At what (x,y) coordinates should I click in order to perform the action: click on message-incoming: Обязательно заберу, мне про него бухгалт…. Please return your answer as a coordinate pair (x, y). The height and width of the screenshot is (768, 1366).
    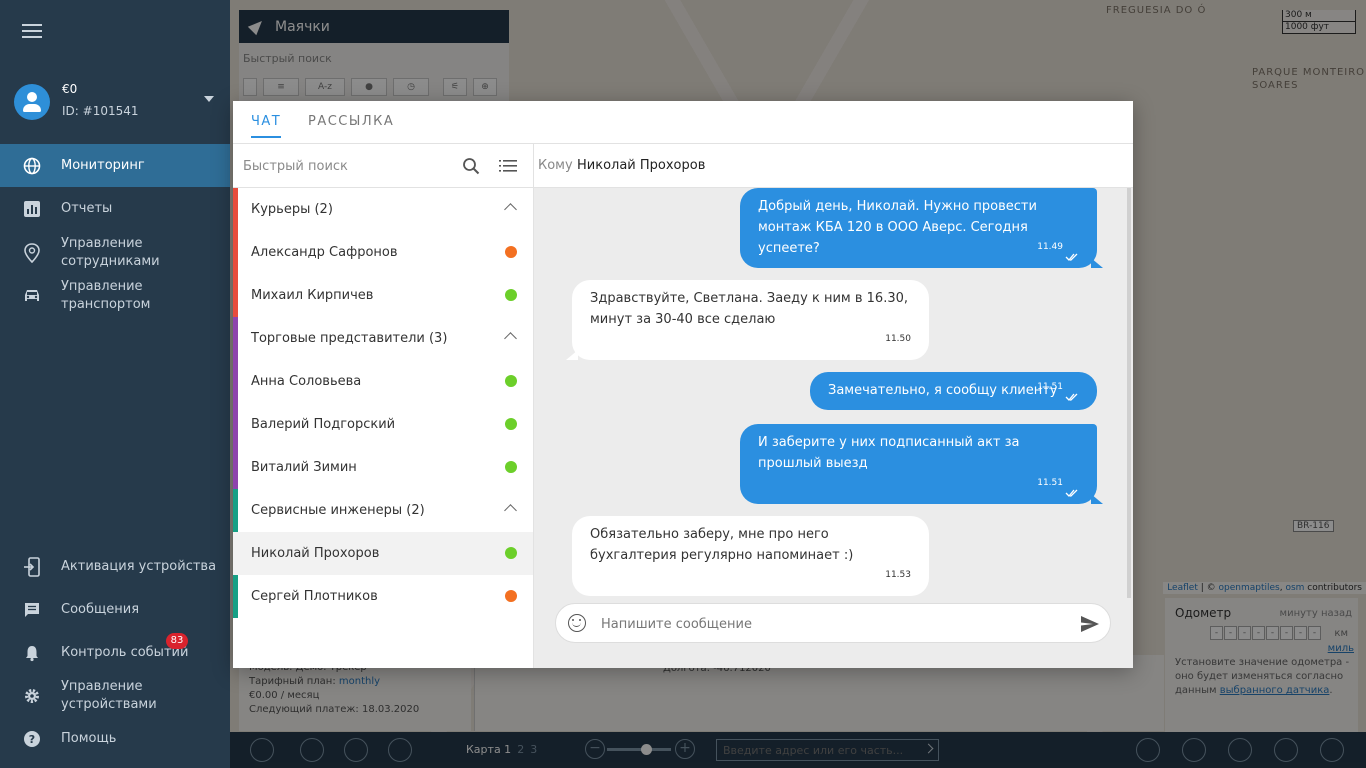
    Looking at the image, I should click on (750, 556).